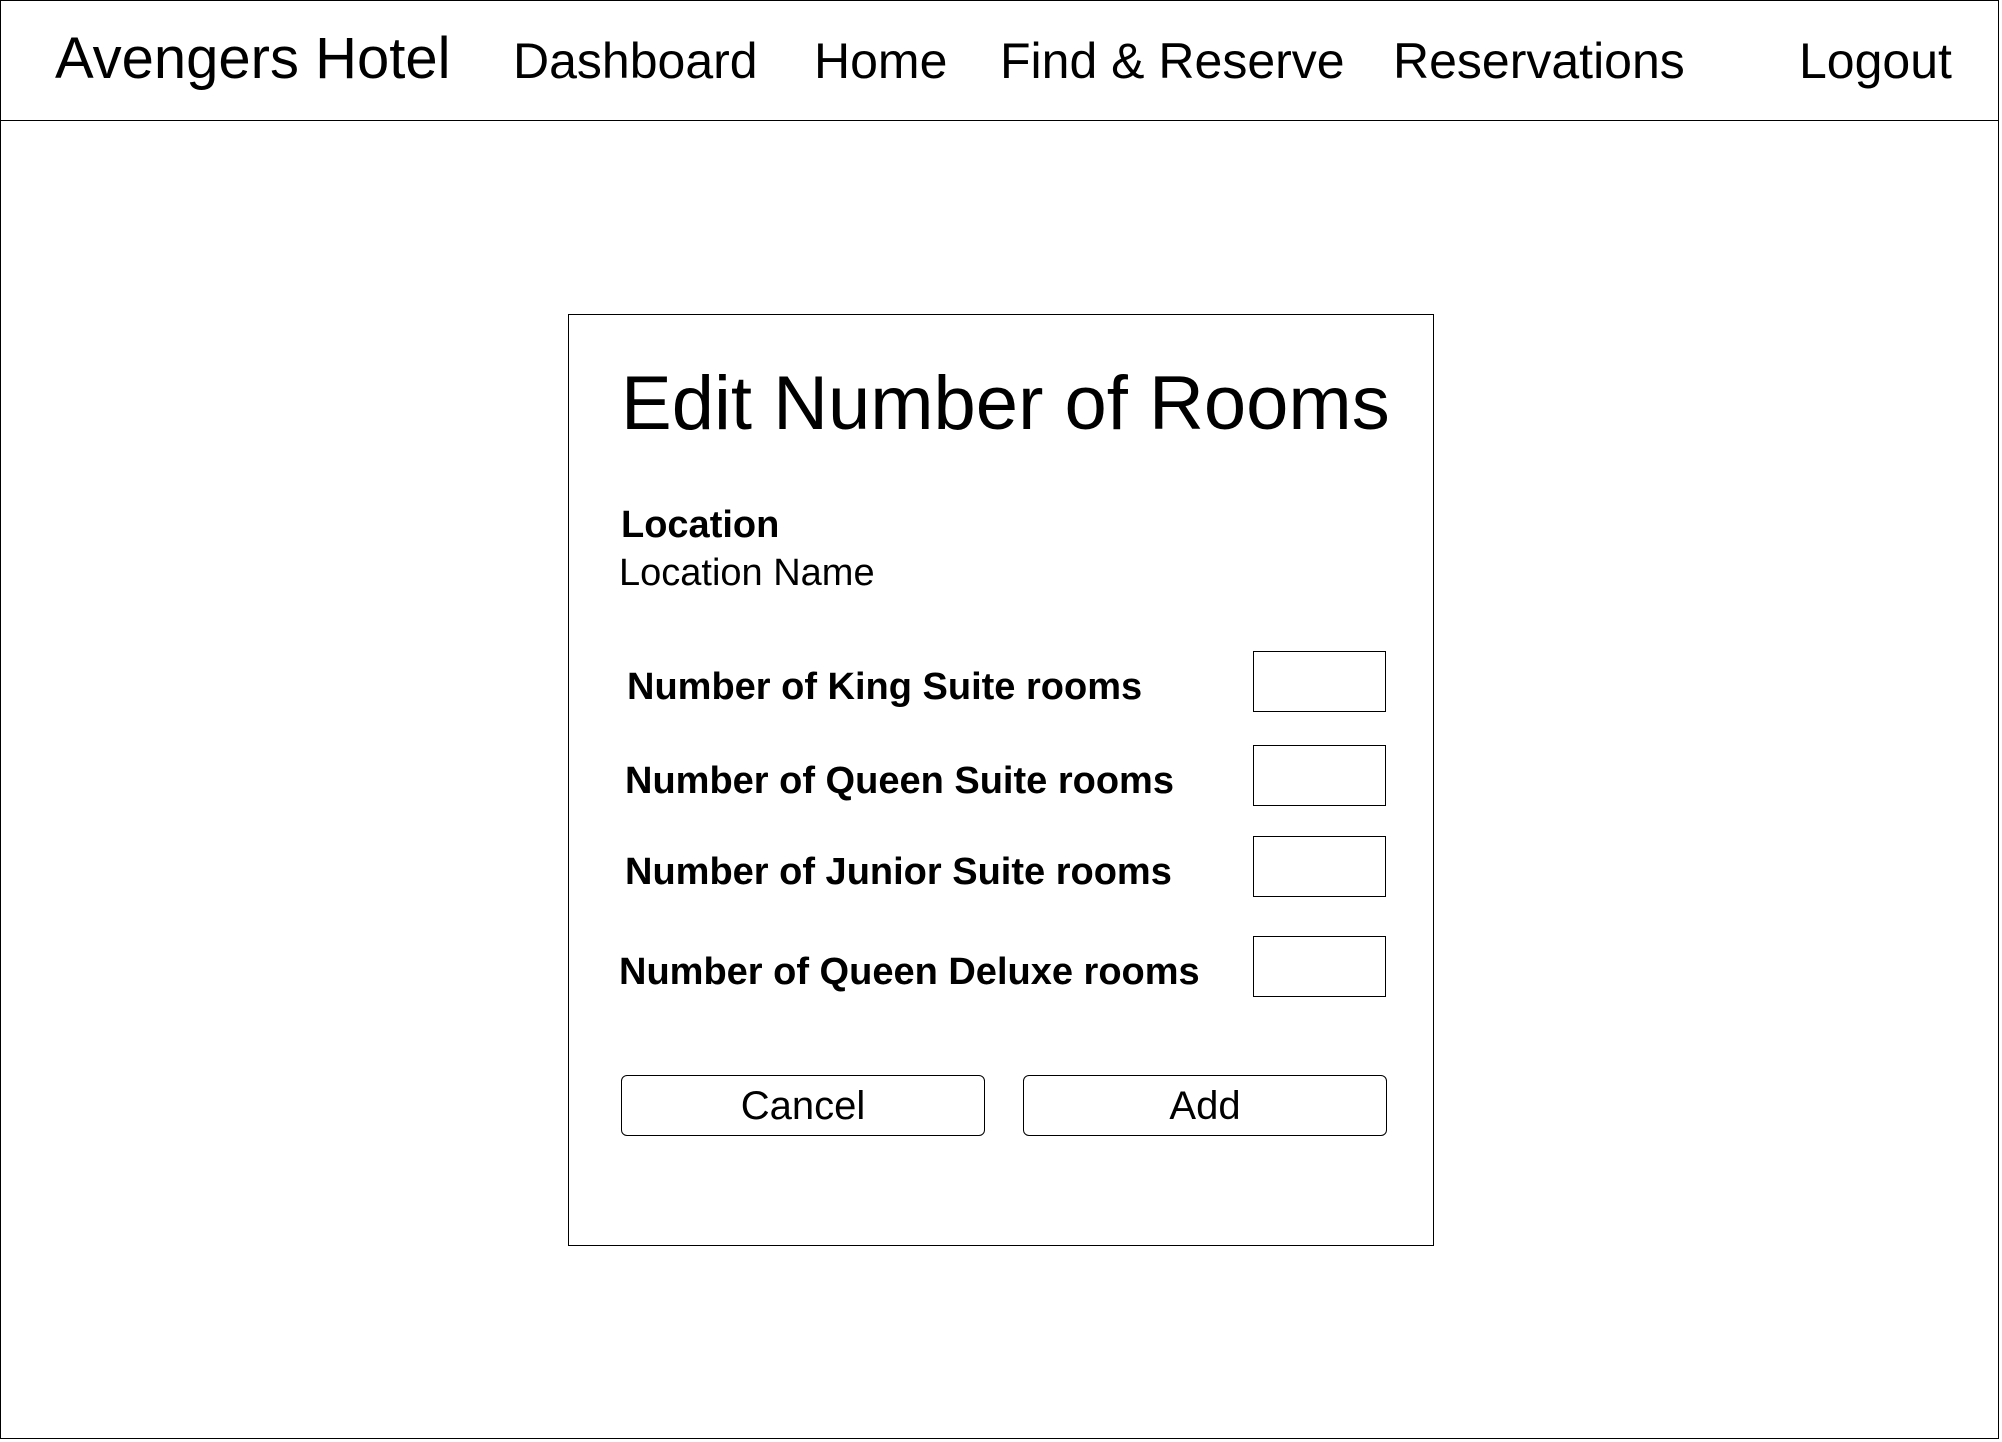  I want to click on location-label: Location, so click(700, 525).